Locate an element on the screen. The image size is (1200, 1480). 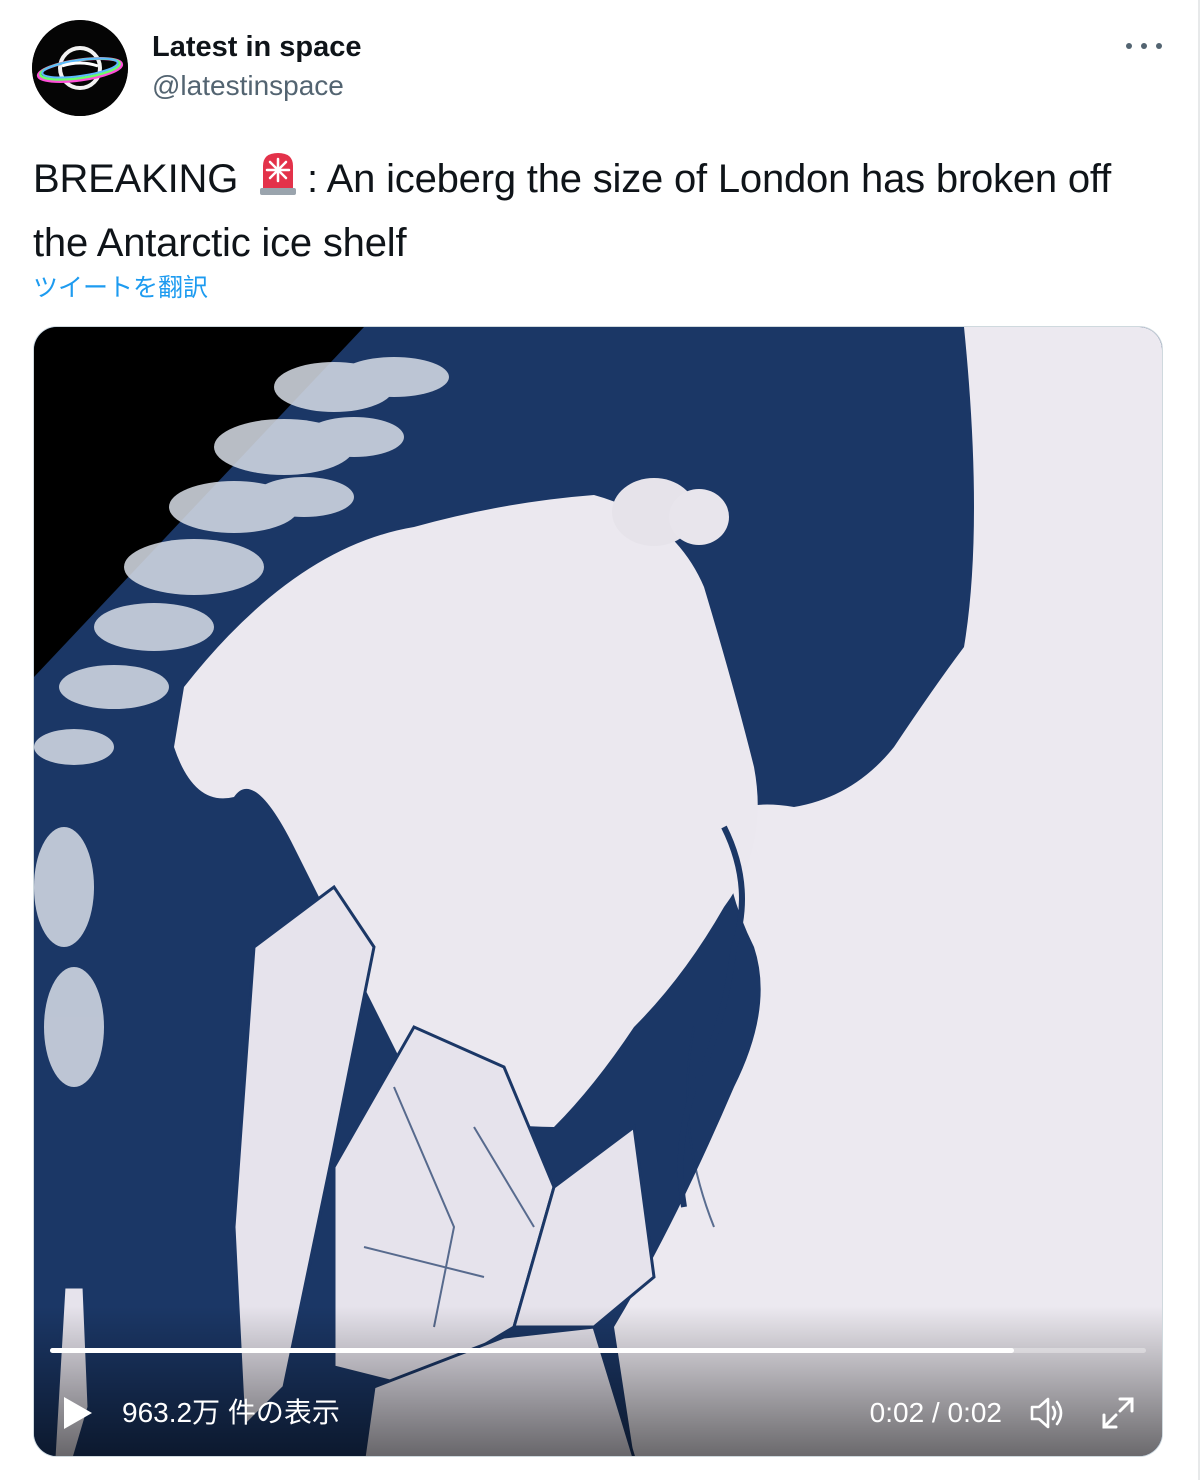
video-controls: 963.2万 件の表示 0:02 / 0:02 is located at coordinates (598, 1412).